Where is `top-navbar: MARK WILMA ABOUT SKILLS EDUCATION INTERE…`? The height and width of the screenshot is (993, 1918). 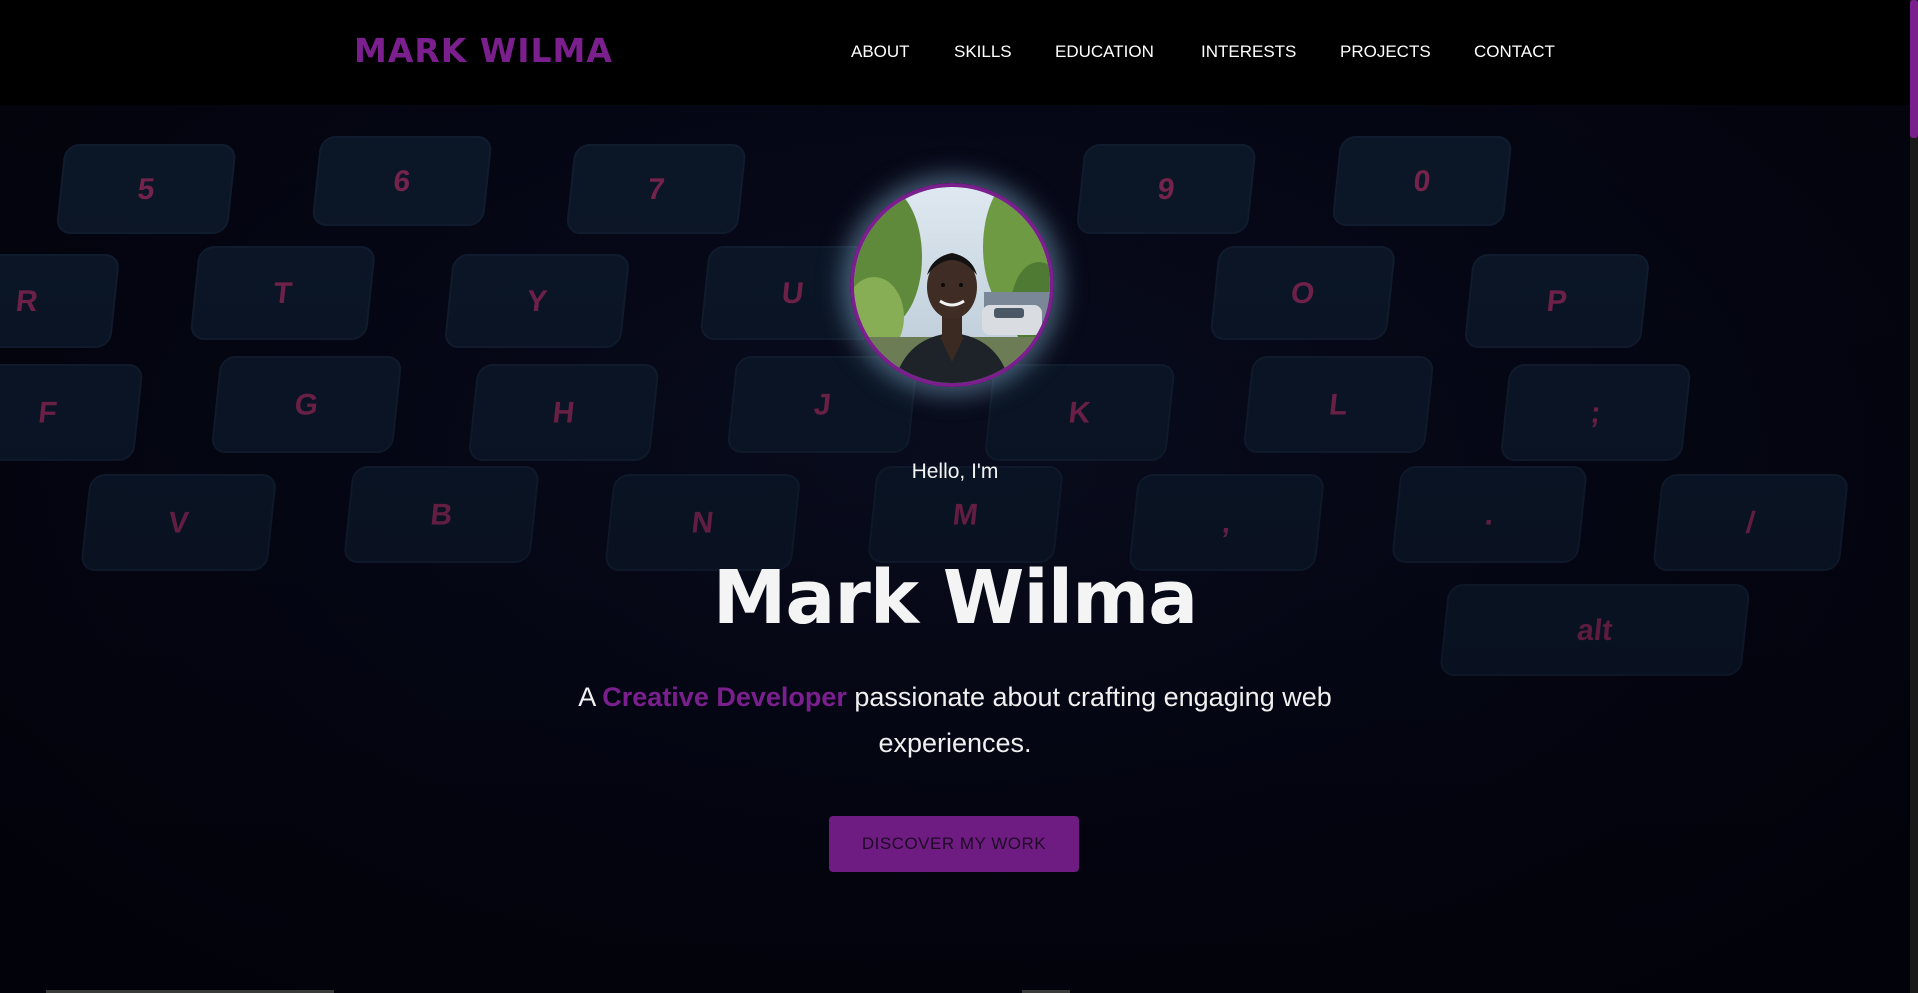
top-navbar: MARK WILMA ABOUT SKILLS EDUCATION INTERE… is located at coordinates (955, 52).